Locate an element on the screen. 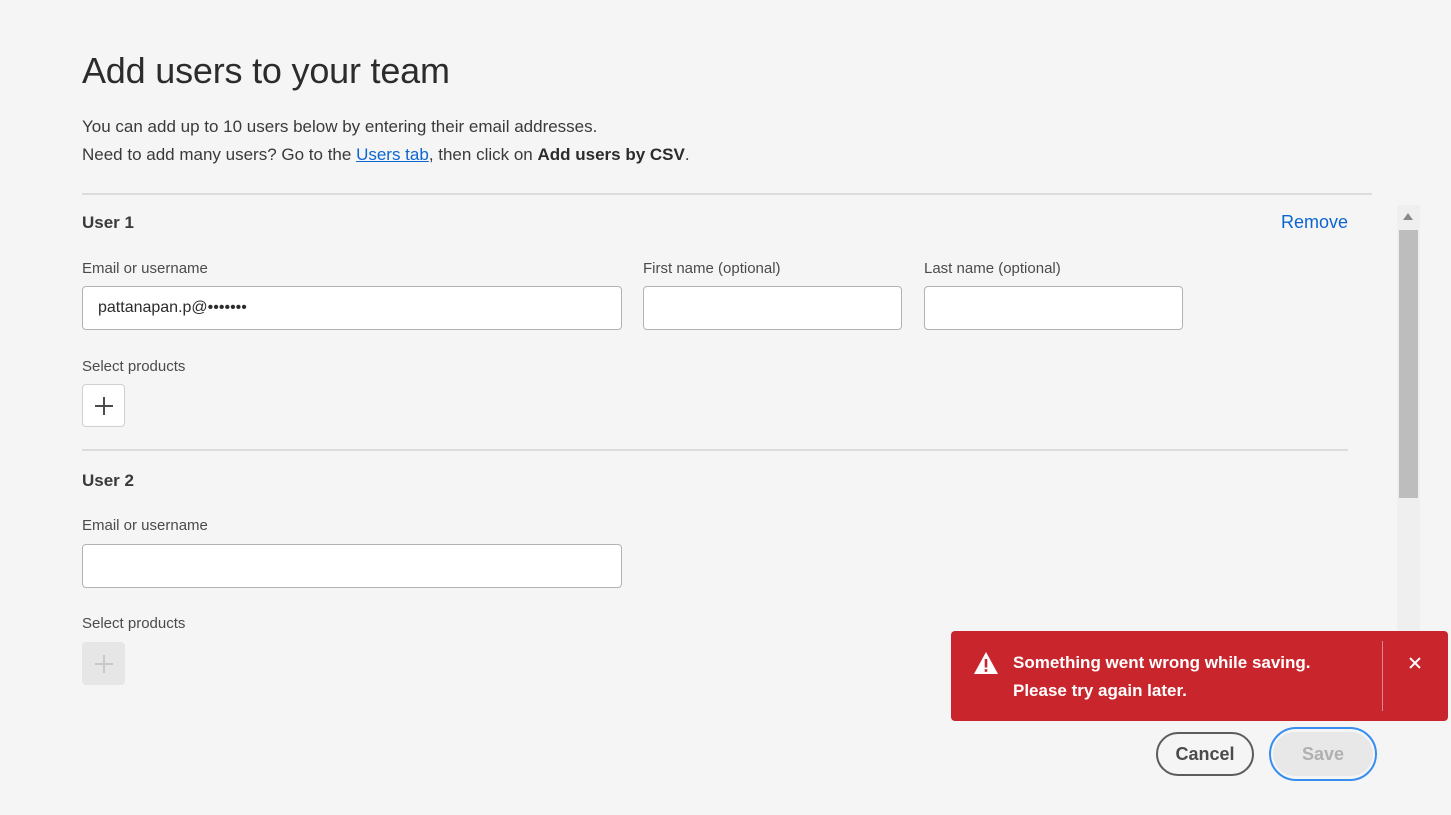 The height and width of the screenshot is (815, 1451). last-name-label: Last name (optional) is located at coordinates (992, 268).